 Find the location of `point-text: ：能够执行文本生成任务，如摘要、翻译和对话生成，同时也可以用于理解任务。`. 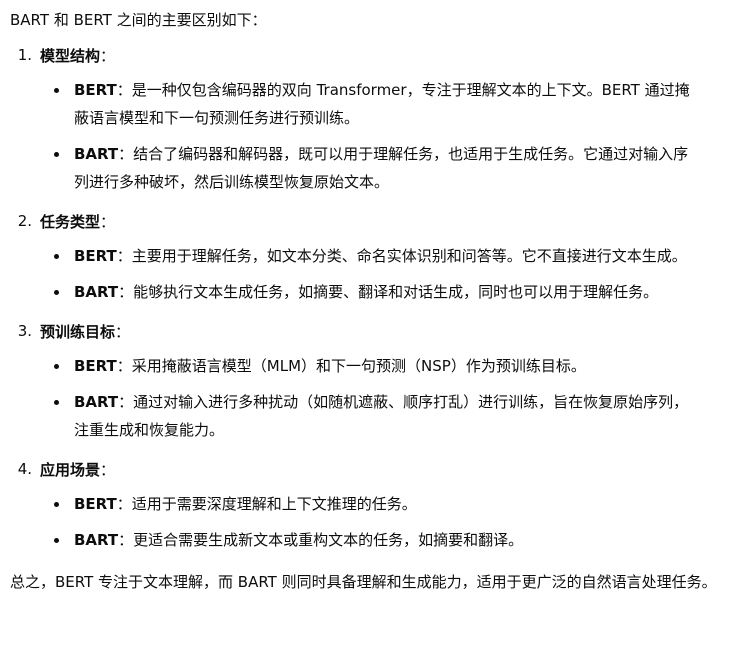

point-text: ：能够执行文本生成任务，如摘要、翻译和对话生成，同时也可以用于理解任务。 is located at coordinates (388, 292).